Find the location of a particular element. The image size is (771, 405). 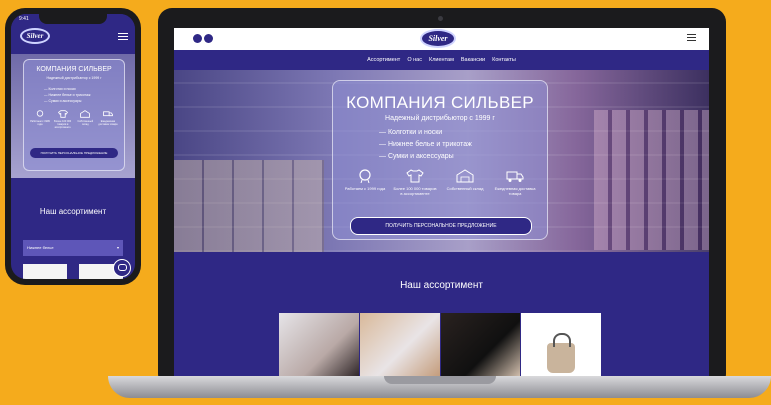

boxes-image is located at coordinates (249, 206).